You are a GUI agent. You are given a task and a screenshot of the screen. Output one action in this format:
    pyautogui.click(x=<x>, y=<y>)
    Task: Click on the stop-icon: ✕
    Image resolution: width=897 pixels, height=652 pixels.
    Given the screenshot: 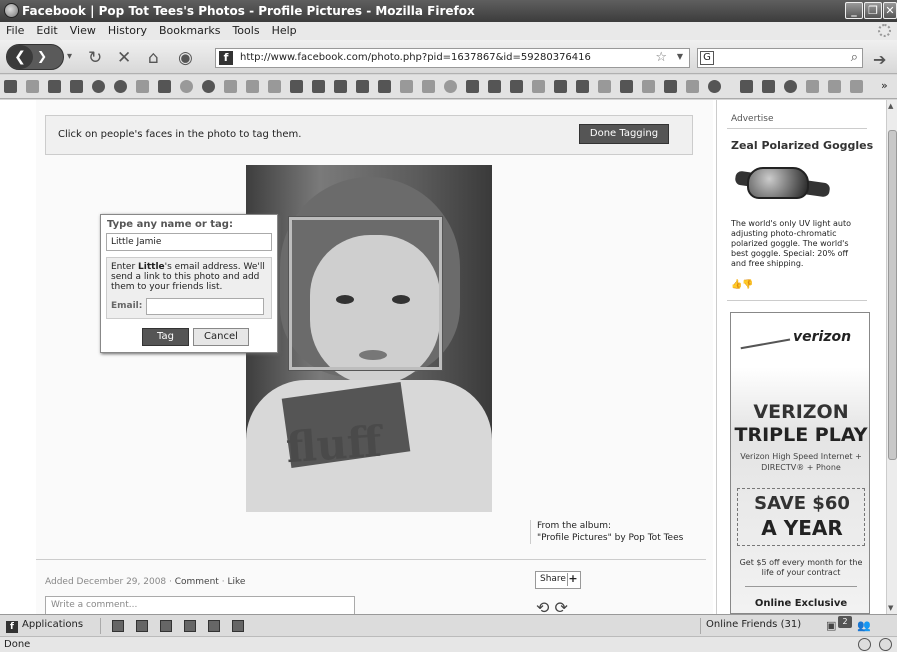 What is the action you would take?
    pyautogui.click(x=124, y=58)
    